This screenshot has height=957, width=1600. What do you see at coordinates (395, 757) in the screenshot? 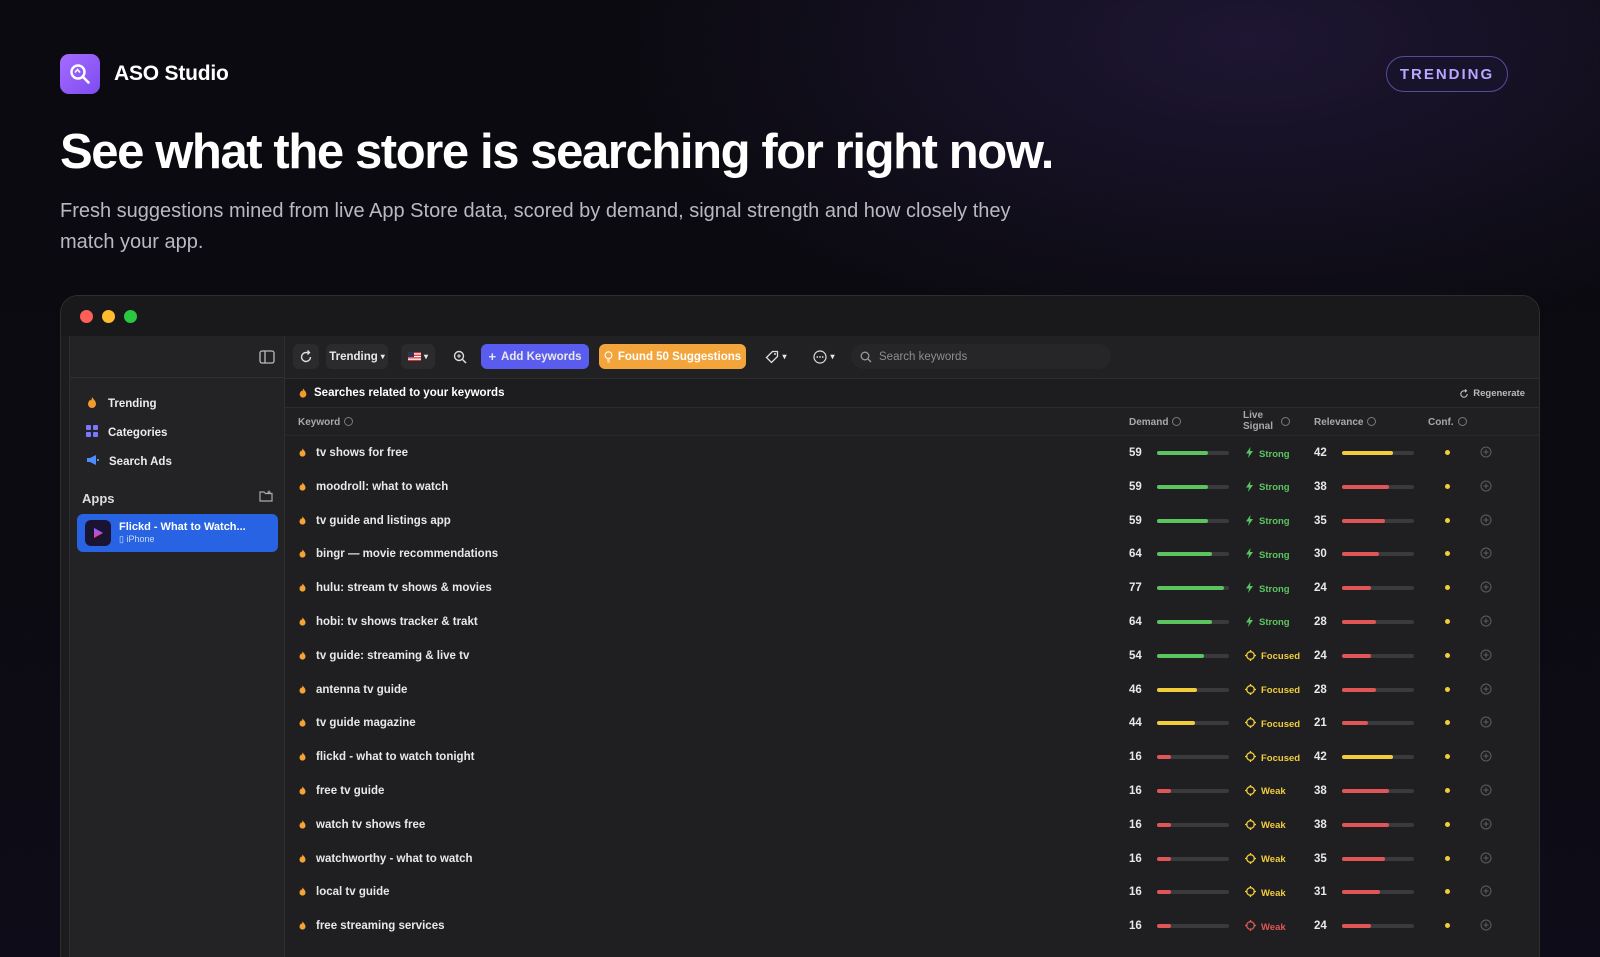
I see `keyword-text: flickd - what to watch tonight` at bounding box center [395, 757].